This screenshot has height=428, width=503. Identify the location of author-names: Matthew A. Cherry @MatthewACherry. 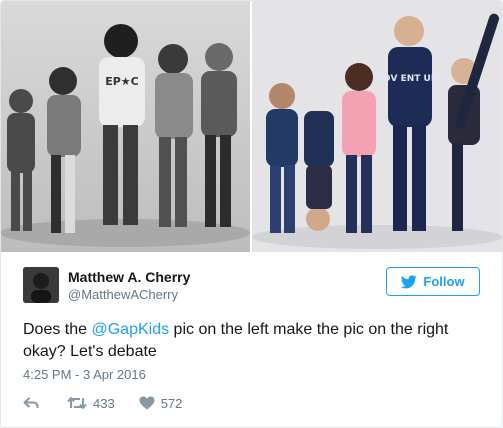
(129, 285).